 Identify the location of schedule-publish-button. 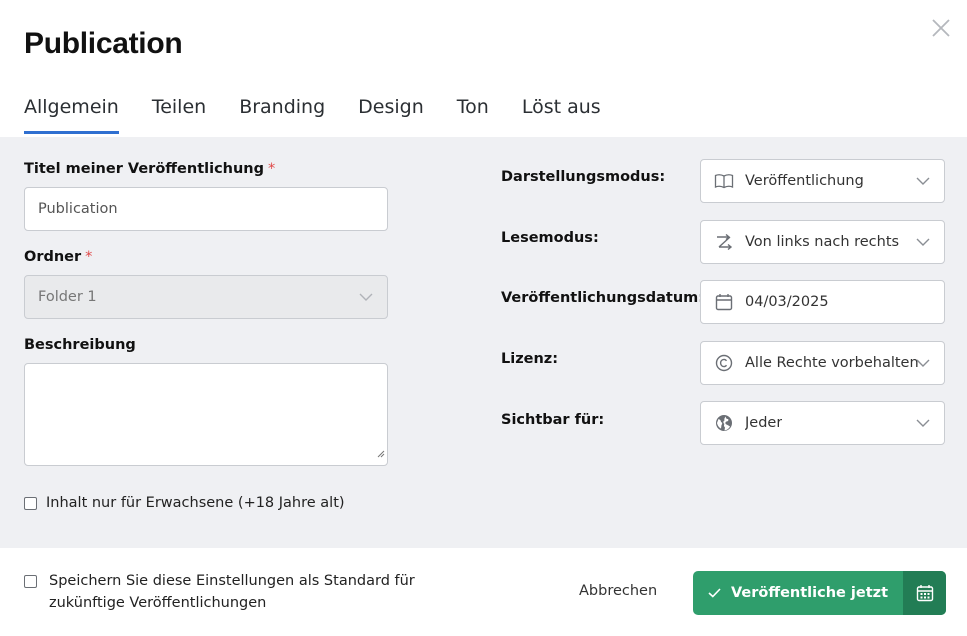
(924, 593).